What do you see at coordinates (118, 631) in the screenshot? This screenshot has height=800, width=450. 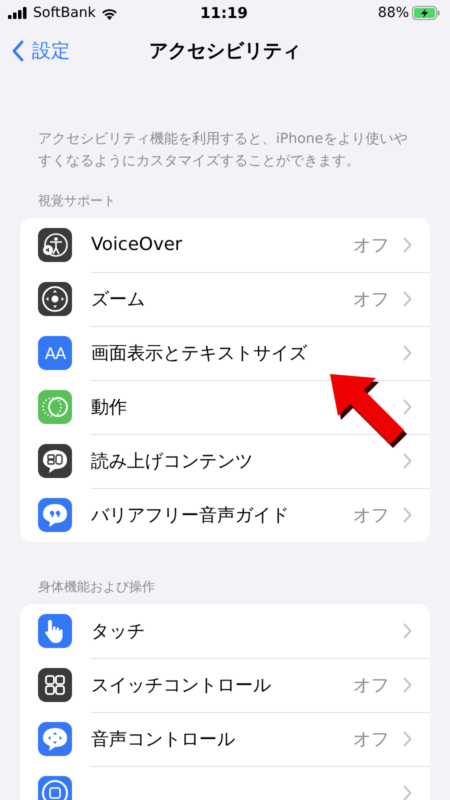 I see `row-label: タッチ` at bounding box center [118, 631].